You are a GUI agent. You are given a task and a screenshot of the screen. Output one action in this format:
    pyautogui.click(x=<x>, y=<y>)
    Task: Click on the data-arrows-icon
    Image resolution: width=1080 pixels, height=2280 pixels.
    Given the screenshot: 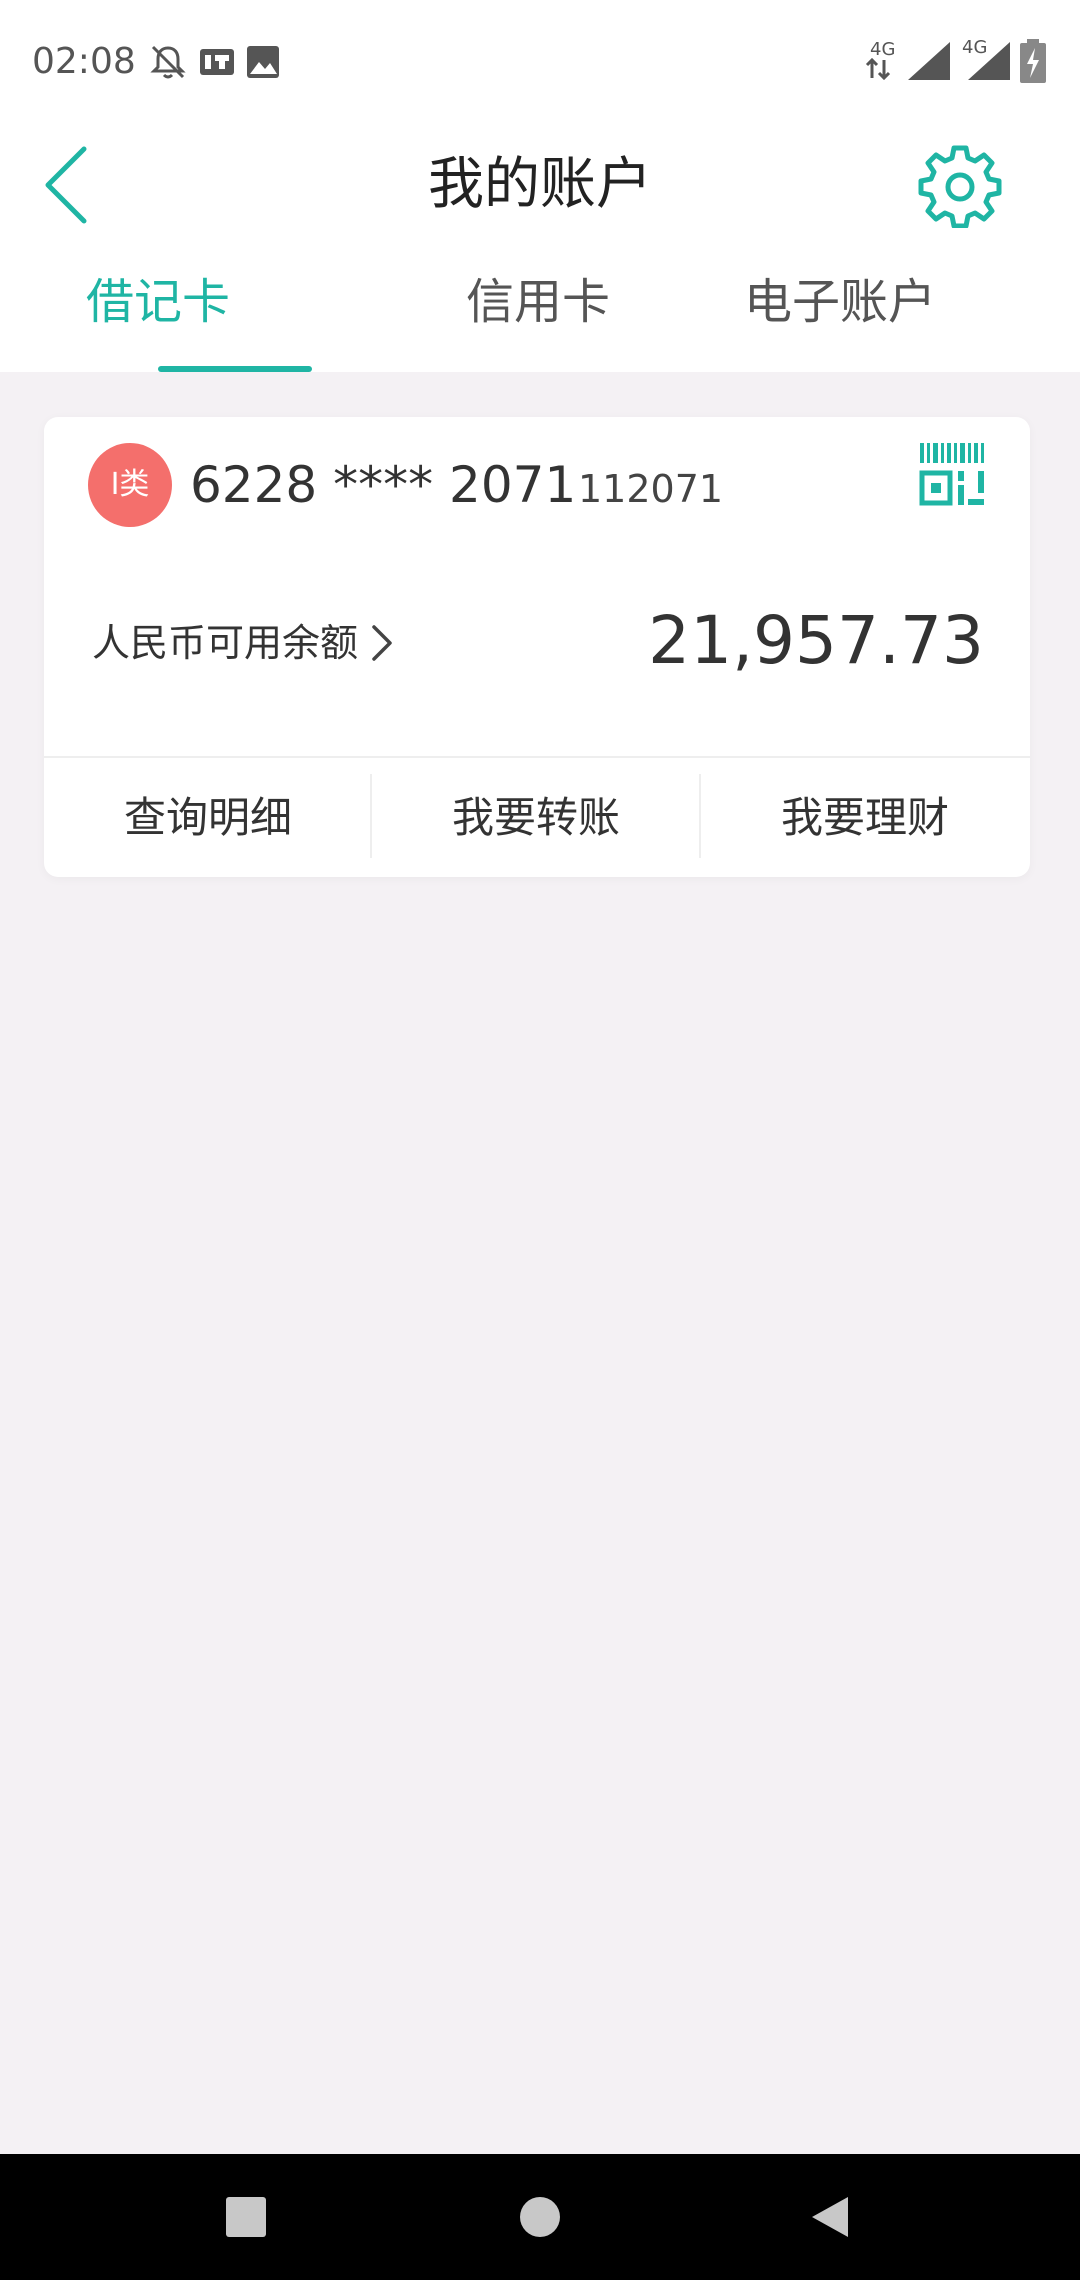 What is the action you would take?
    pyautogui.click(x=878, y=69)
    